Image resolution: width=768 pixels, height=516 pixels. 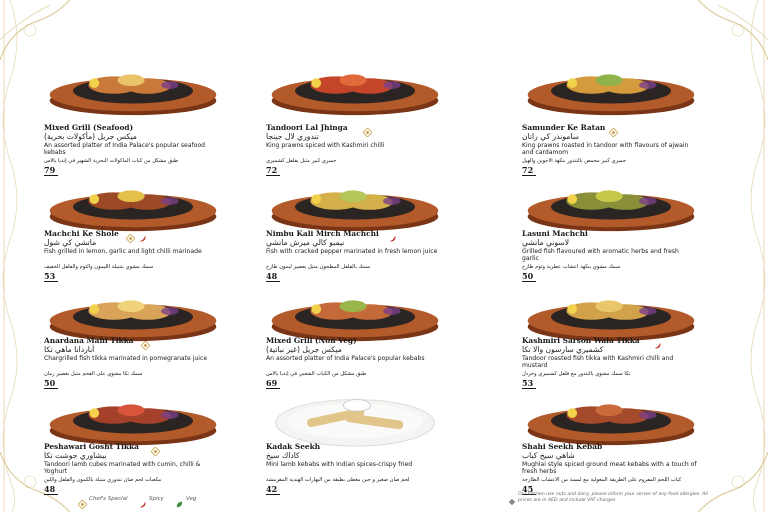 I want to click on dish-name: Tandoori Lal Jhinga, so click(x=307, y=127).